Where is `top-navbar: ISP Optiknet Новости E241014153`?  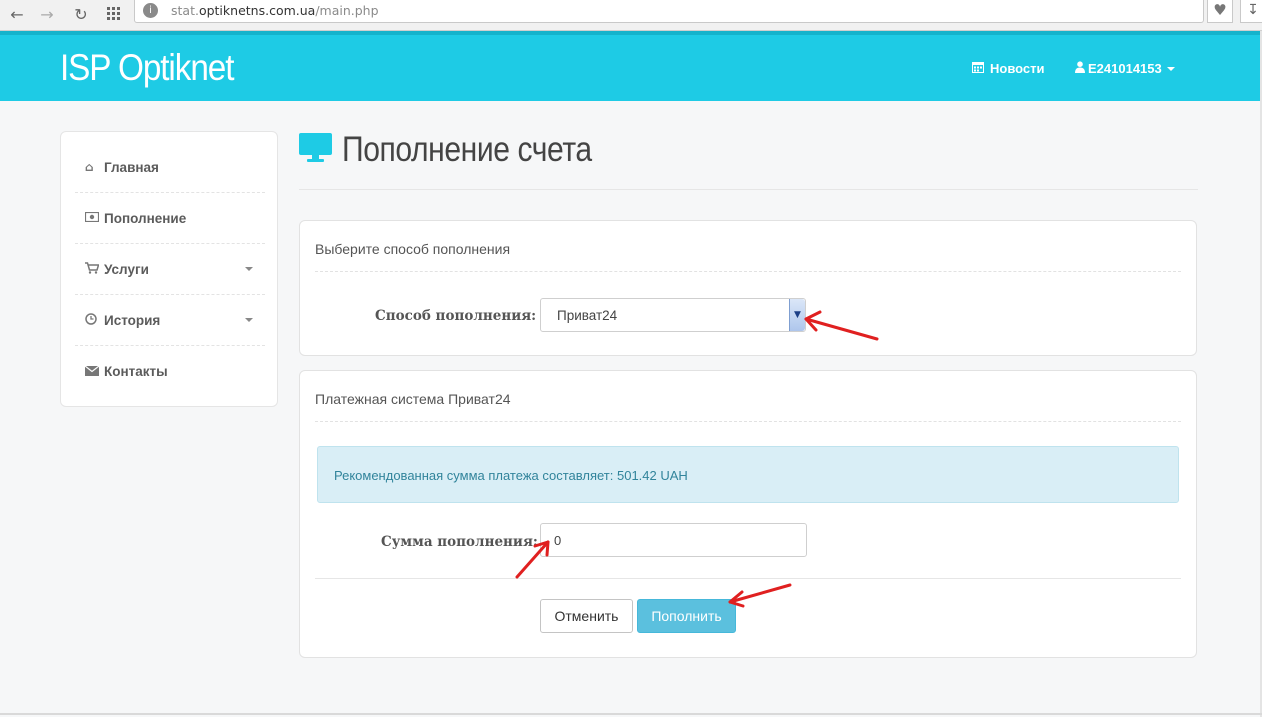
top-navbar: ISP Optiknet Новости E241014153 is located at coordinates (630, 66).